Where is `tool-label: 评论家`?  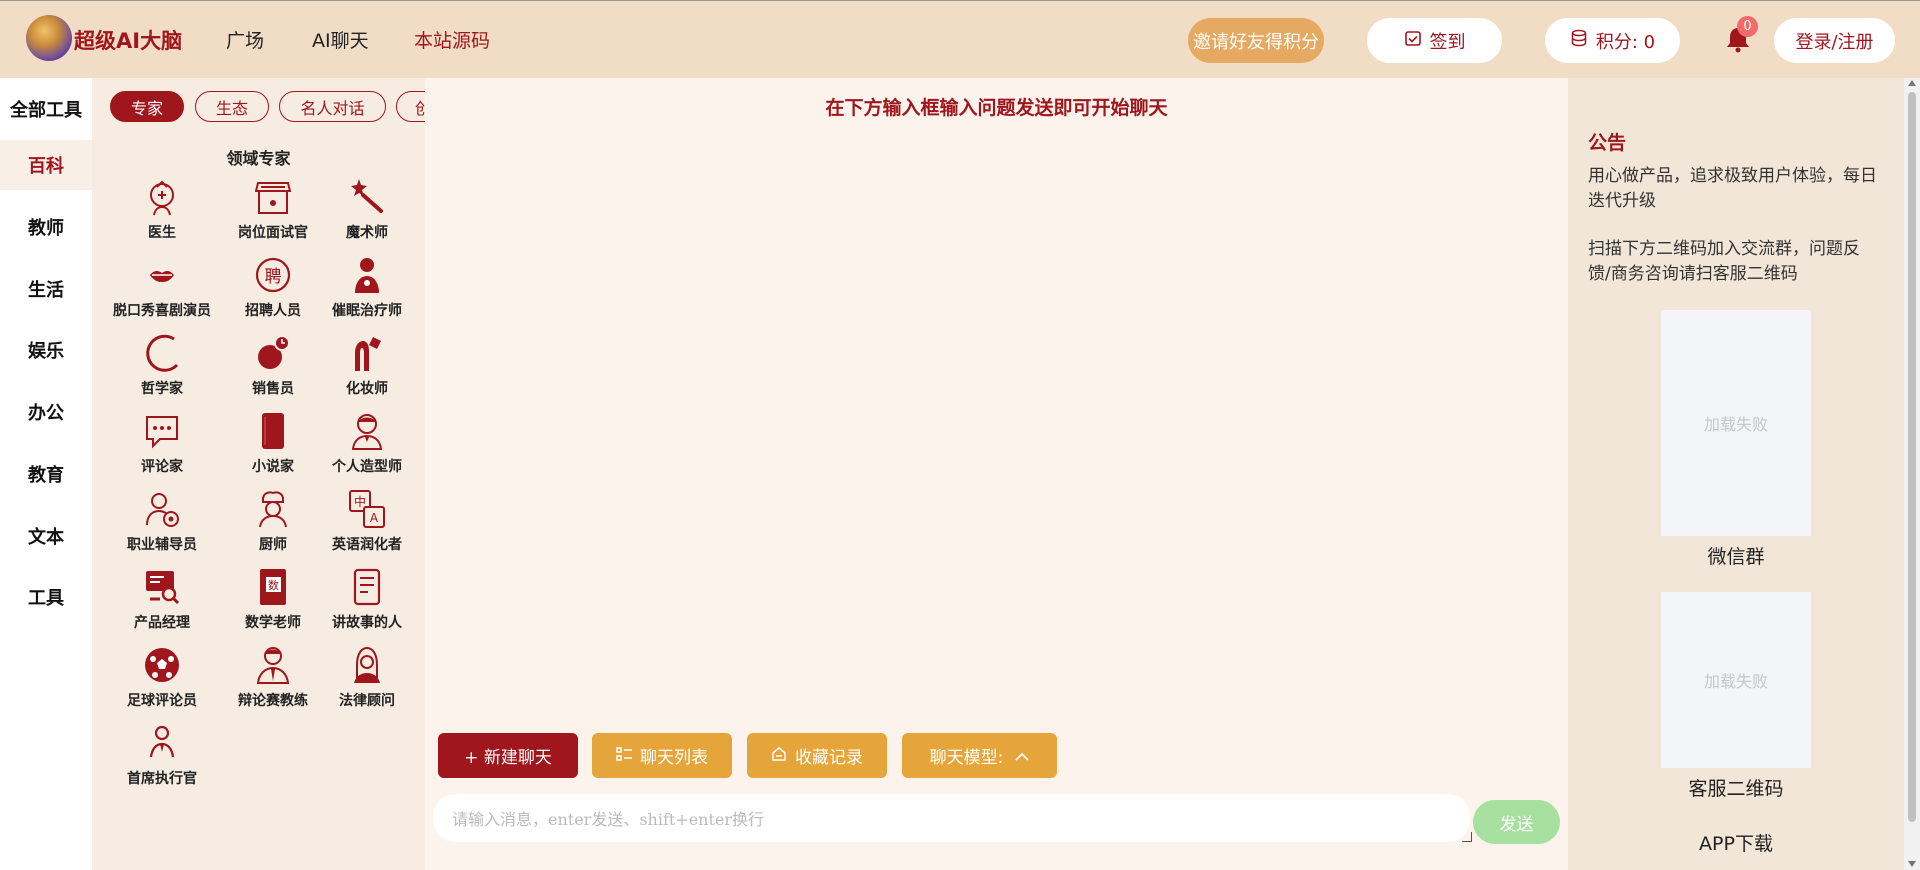
tool-label: 评论家 is located at coordinates (162, 467).